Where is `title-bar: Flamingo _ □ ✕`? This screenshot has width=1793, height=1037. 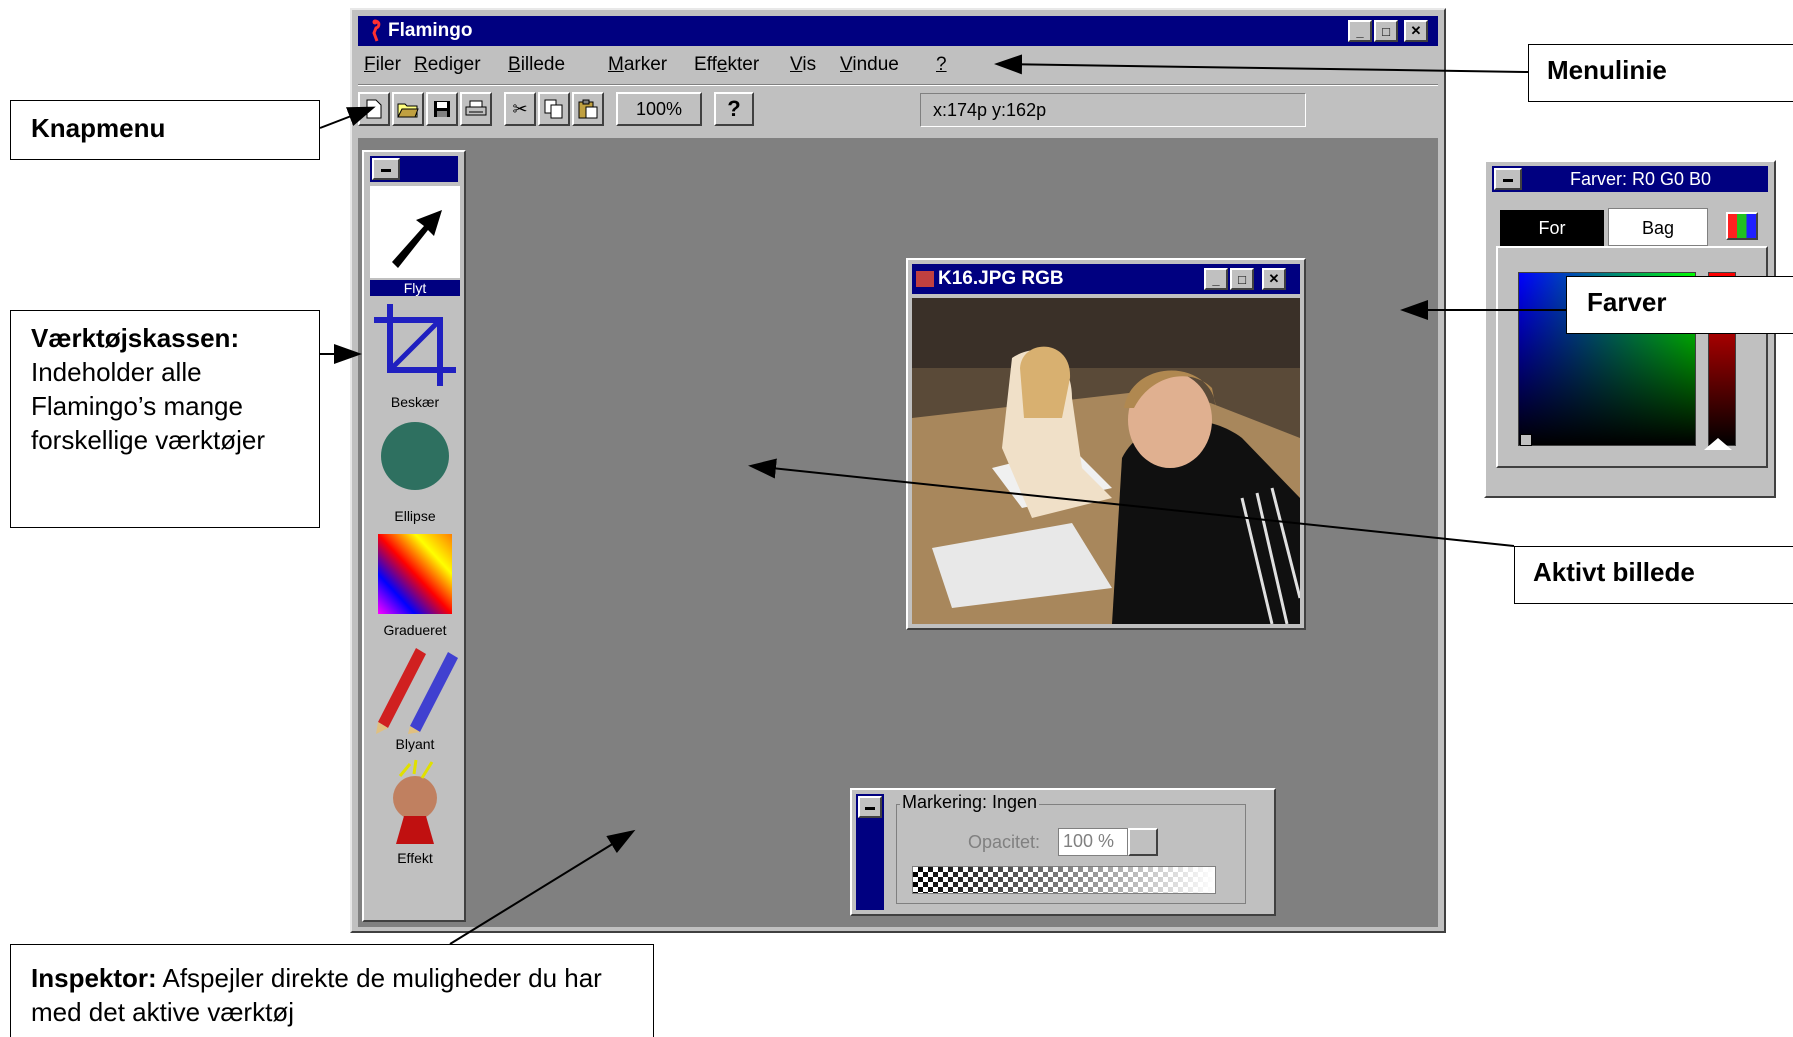
title-bar: Flamingo _ □ ✕ is located at coordinates (898, 31).